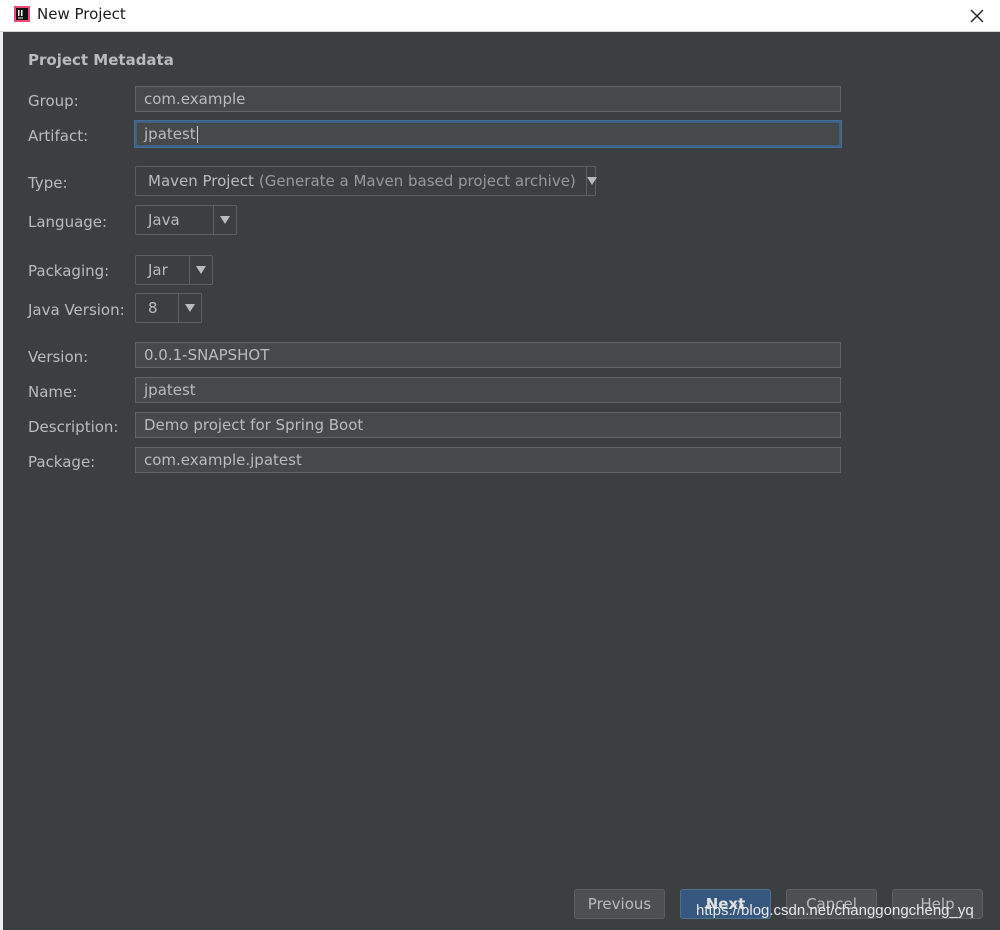  I want to click on previous-button: Previous, so click(619, 904).